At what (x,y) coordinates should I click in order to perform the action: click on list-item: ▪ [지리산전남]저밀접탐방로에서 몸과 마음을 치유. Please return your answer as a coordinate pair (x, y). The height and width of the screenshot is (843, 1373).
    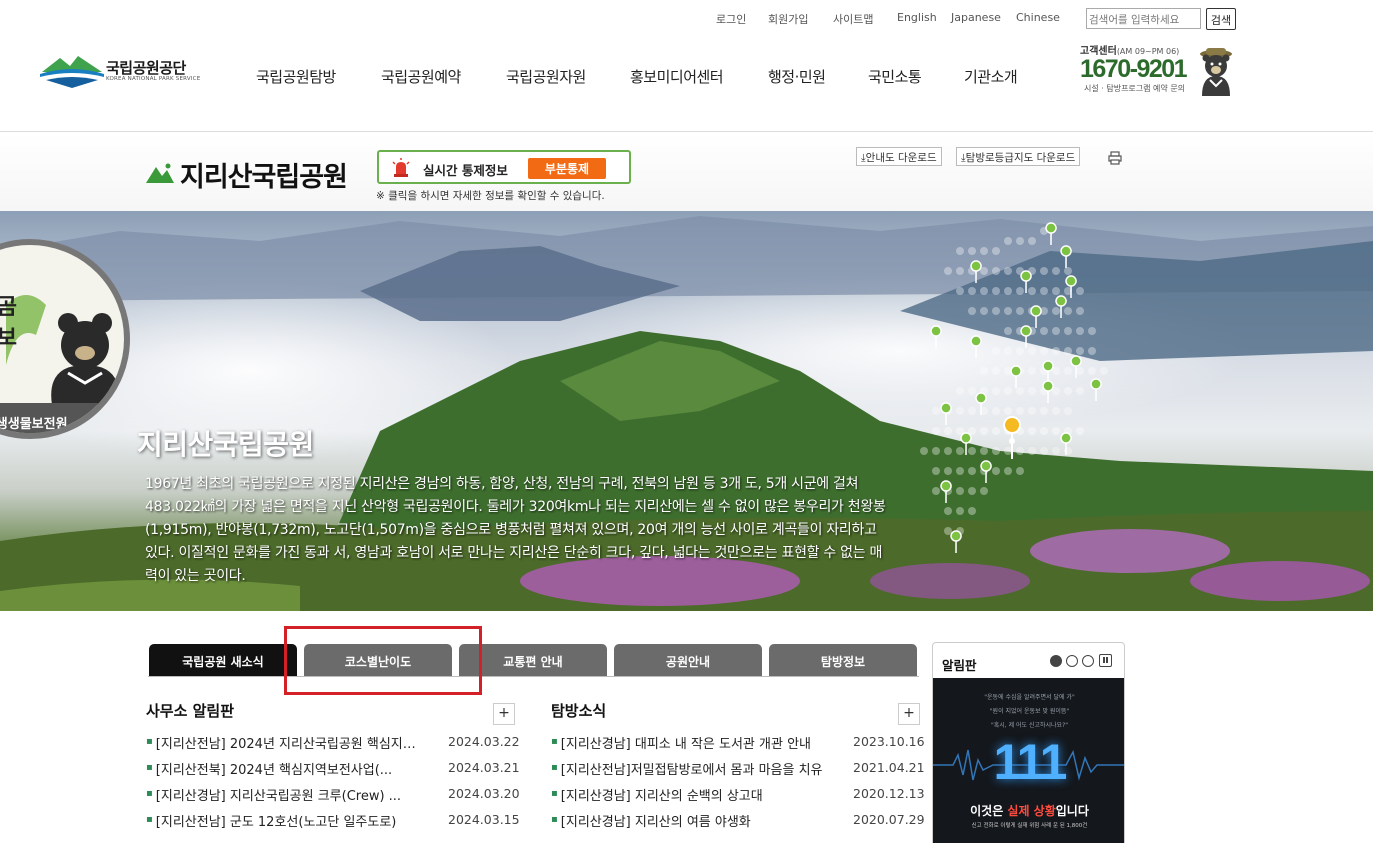
    Looking at the image, I should click on (687, 768).